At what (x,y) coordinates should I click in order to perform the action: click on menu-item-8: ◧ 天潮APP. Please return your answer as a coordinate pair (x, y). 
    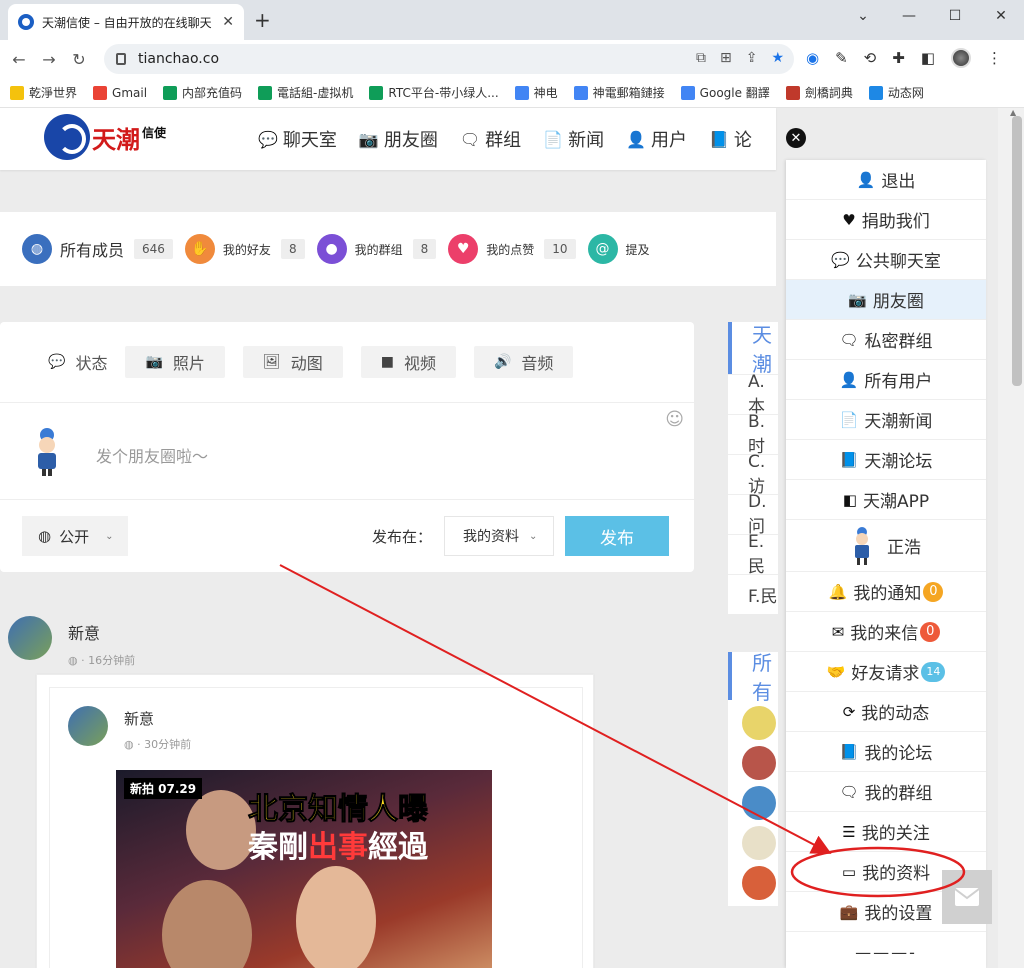
    Looking at the image, I should click on (886, 500).